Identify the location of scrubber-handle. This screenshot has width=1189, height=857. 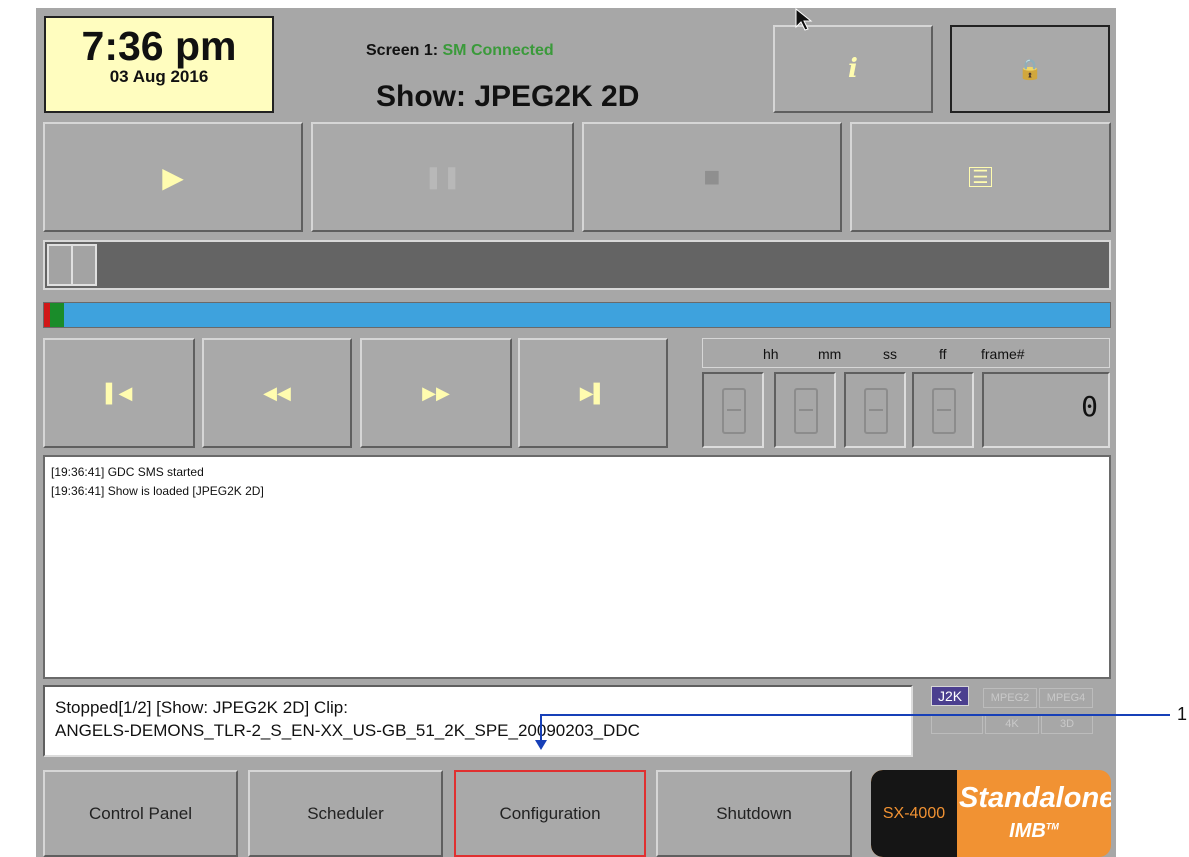
(72, 265).